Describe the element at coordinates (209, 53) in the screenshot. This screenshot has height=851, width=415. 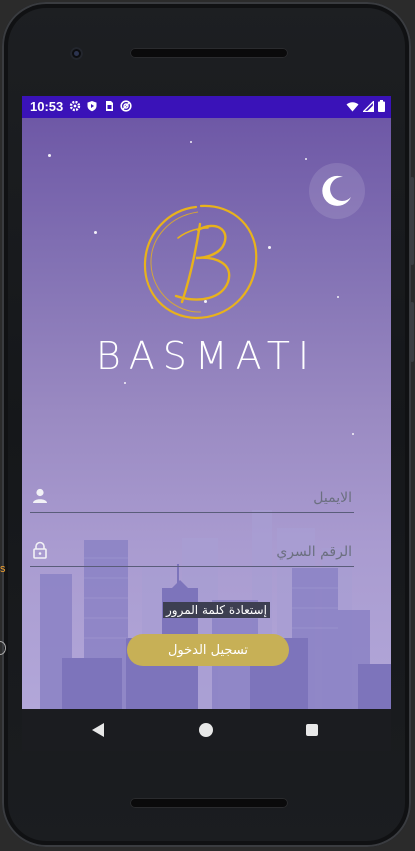
I see `earpiece-speaker` at that location.